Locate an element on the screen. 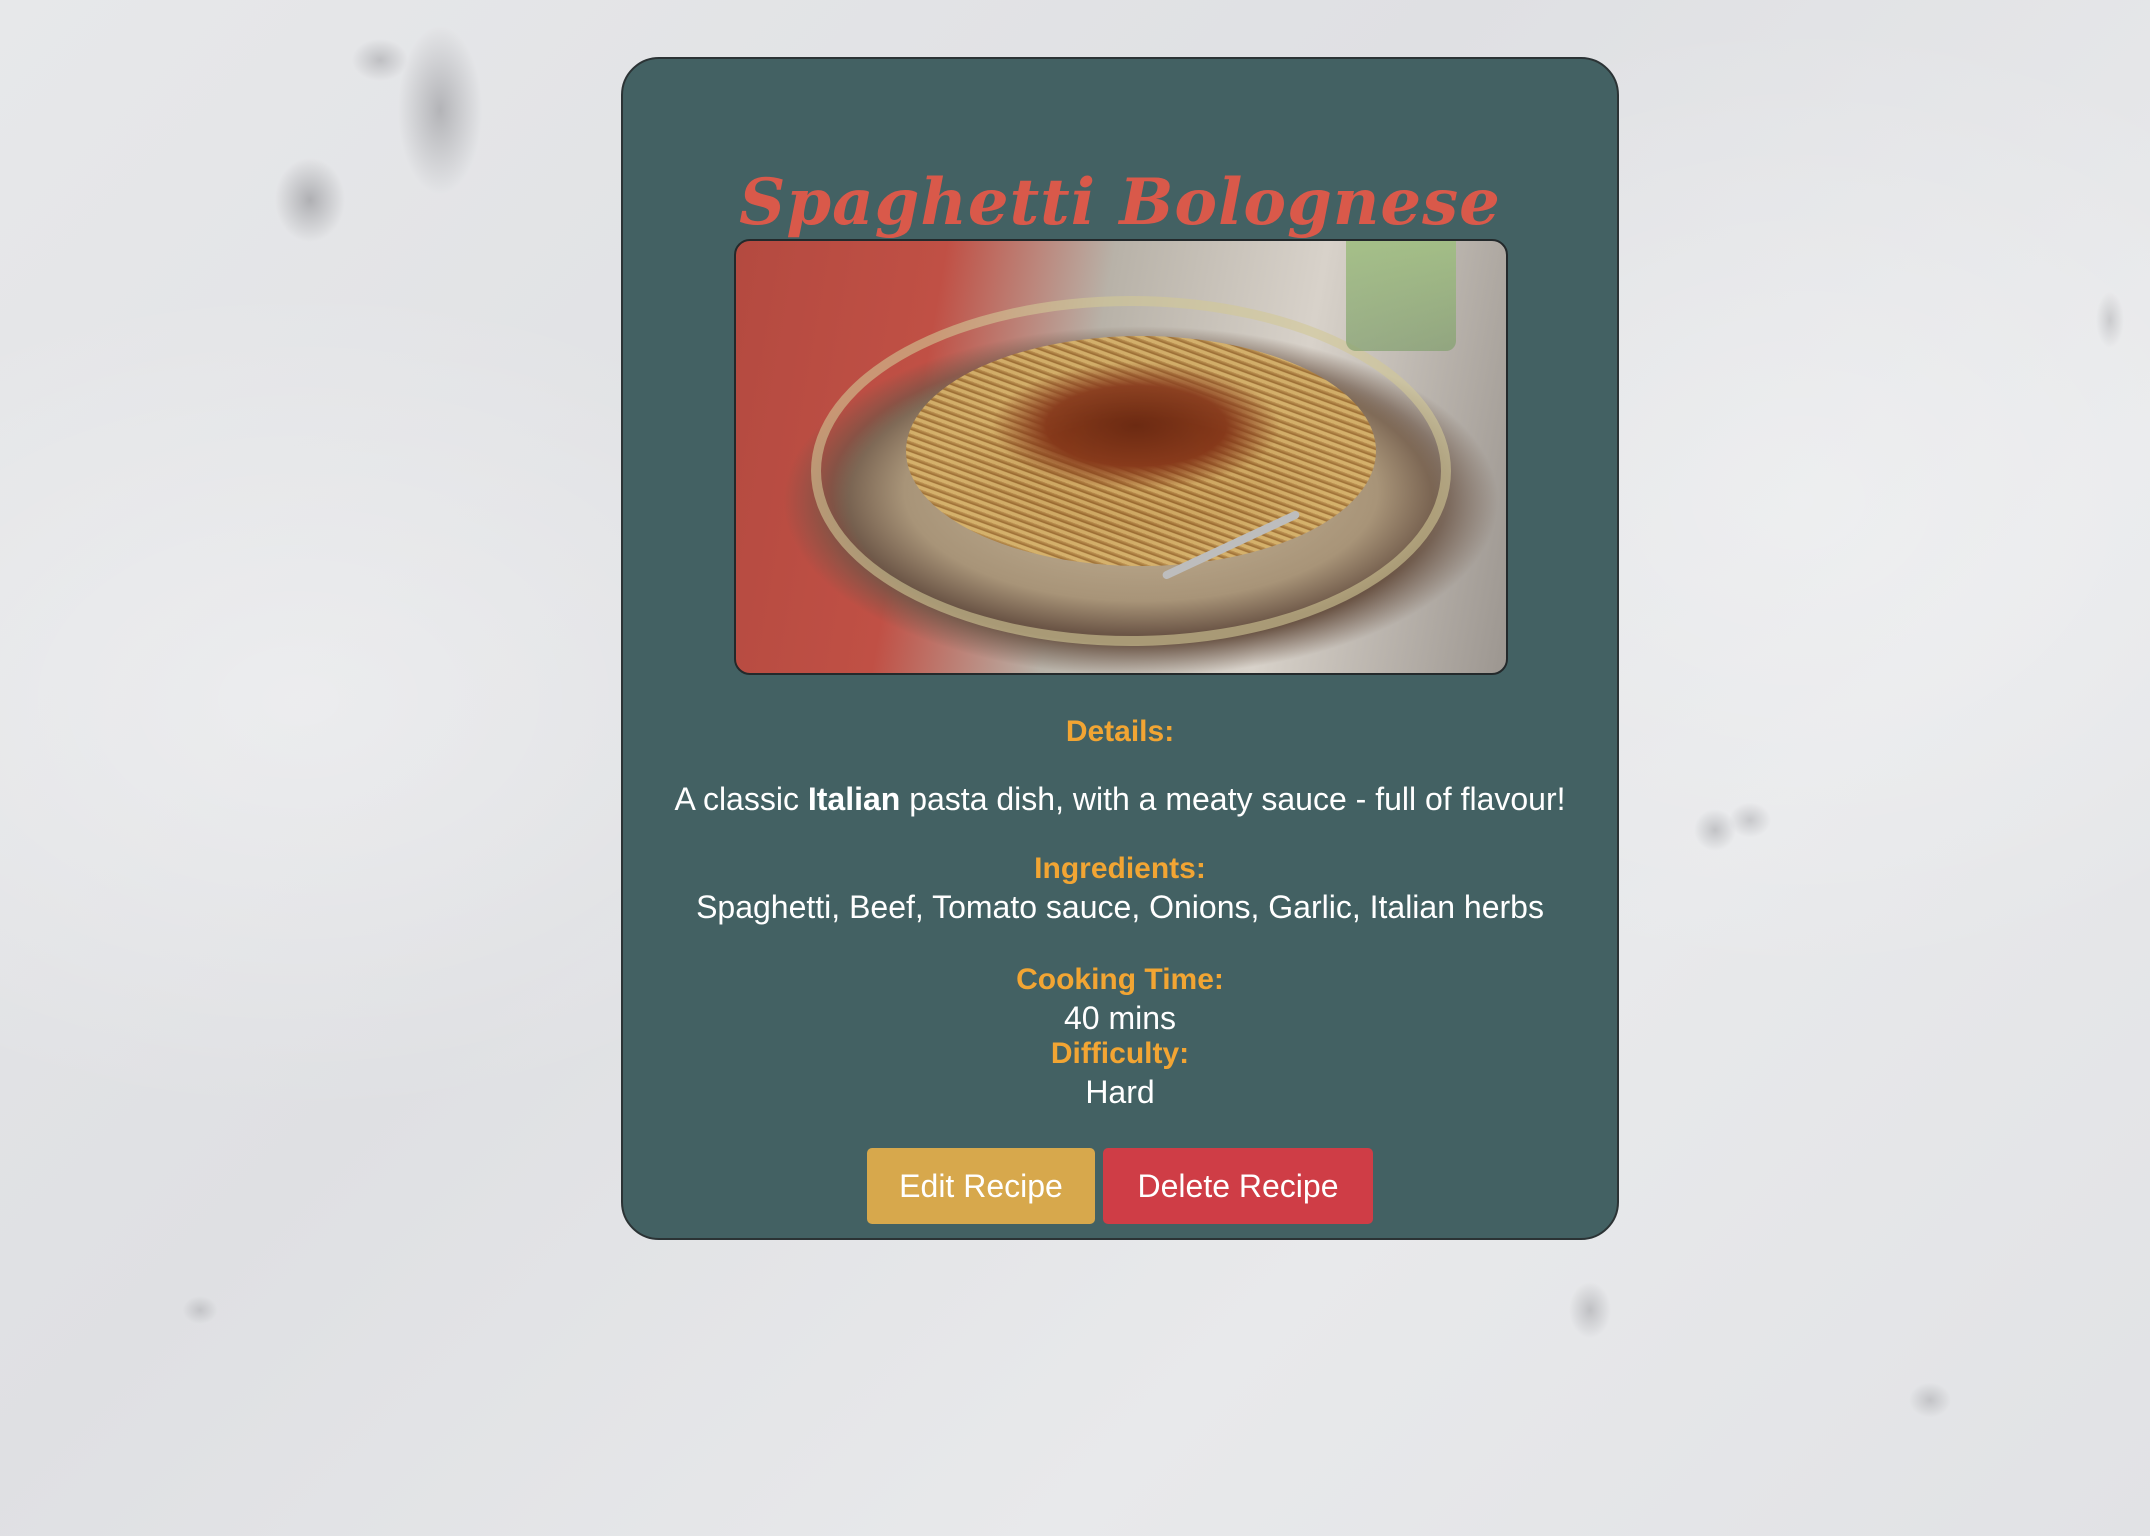 The width and height of the screenshot is (2150, 1536). glass is located at coordinates (1401, 296).